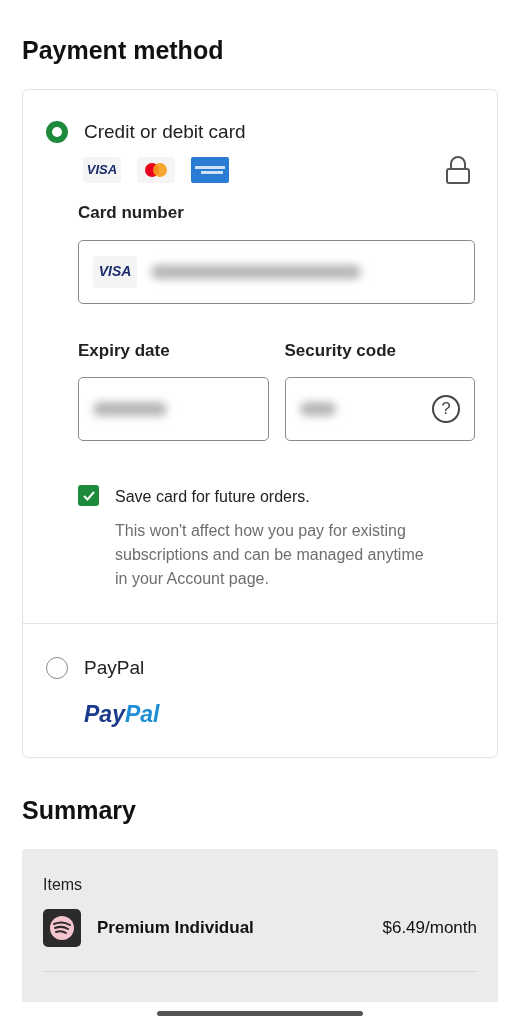 This screenshot has height=1024, width=520. What do you see at coordinates (62, 927) in the screenshot?
I see `app-icon` at bounding box center [62, 927].